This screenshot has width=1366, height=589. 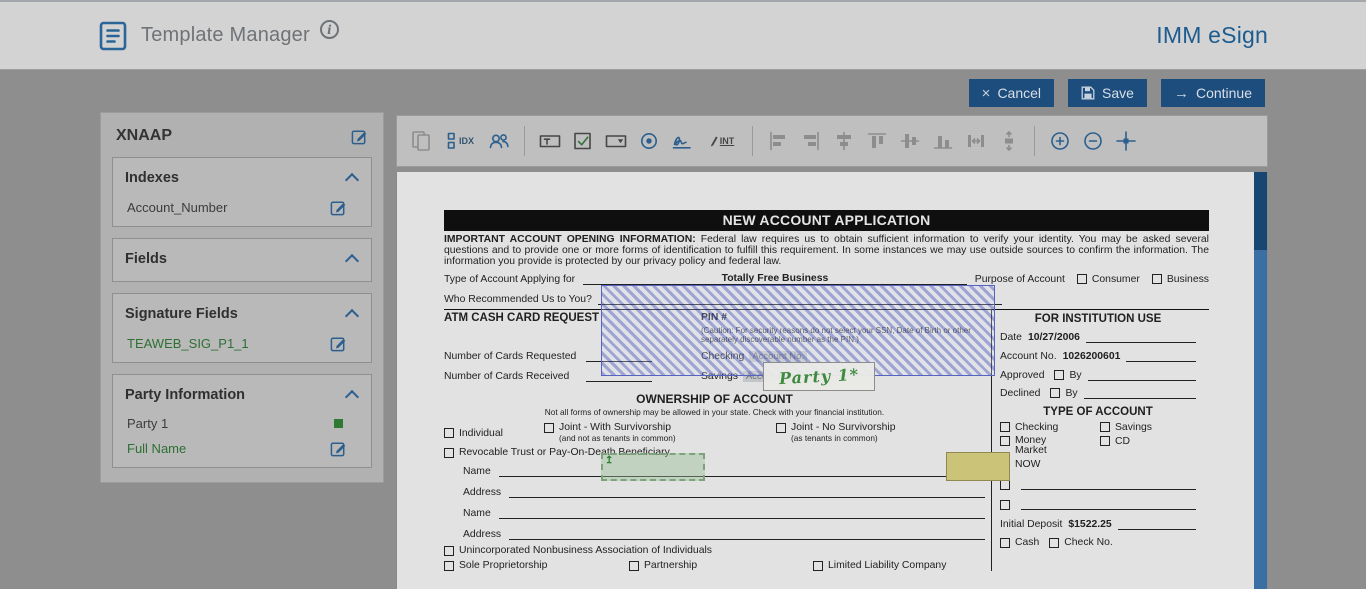 I want to click on fields-label: Fields, so click(x=146, y=259).